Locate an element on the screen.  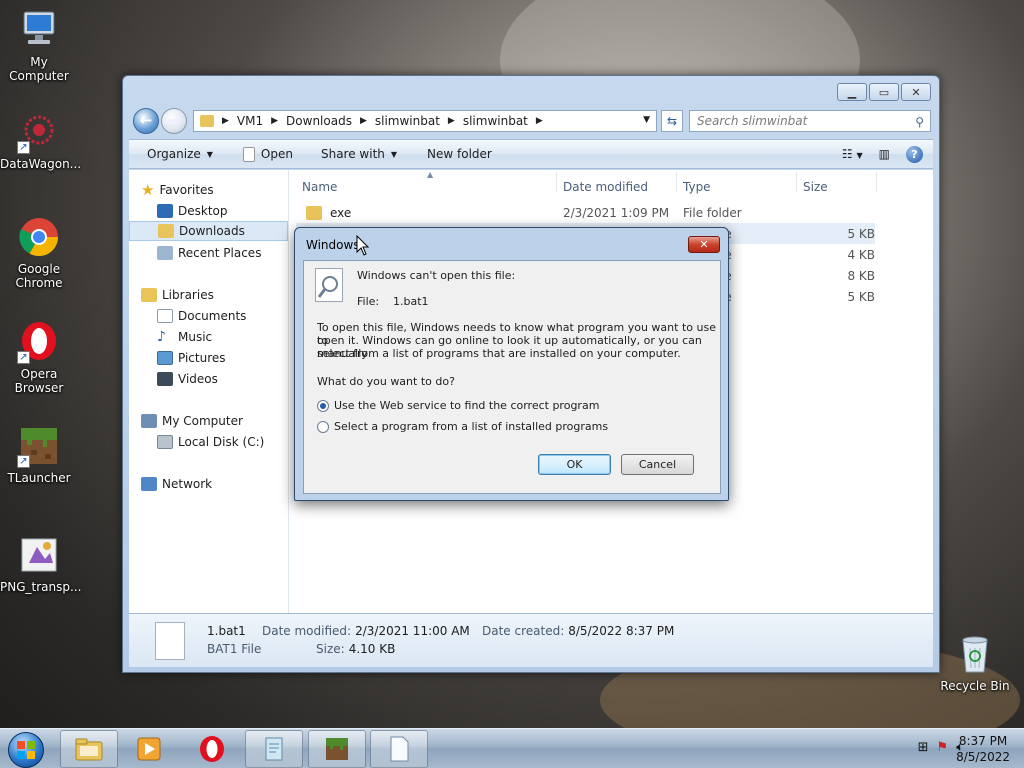
sort-indicator-icon: ▲ is located at coordinates (430, 174).